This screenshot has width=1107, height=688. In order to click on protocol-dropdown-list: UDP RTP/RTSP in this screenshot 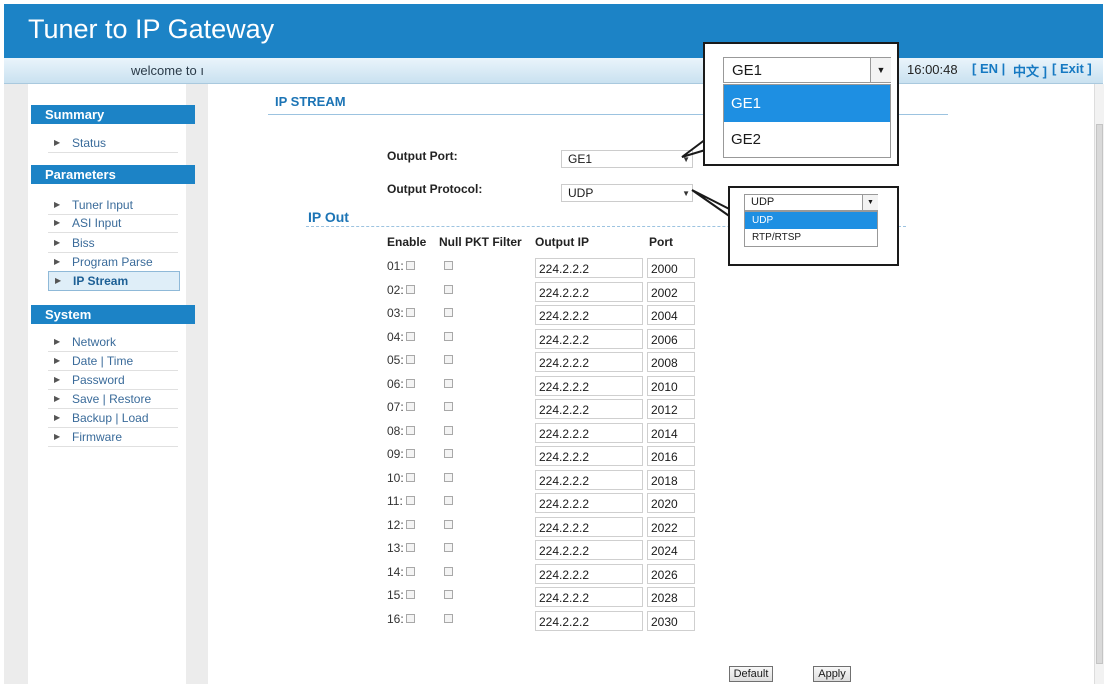, I will do `click(811, 229)`.